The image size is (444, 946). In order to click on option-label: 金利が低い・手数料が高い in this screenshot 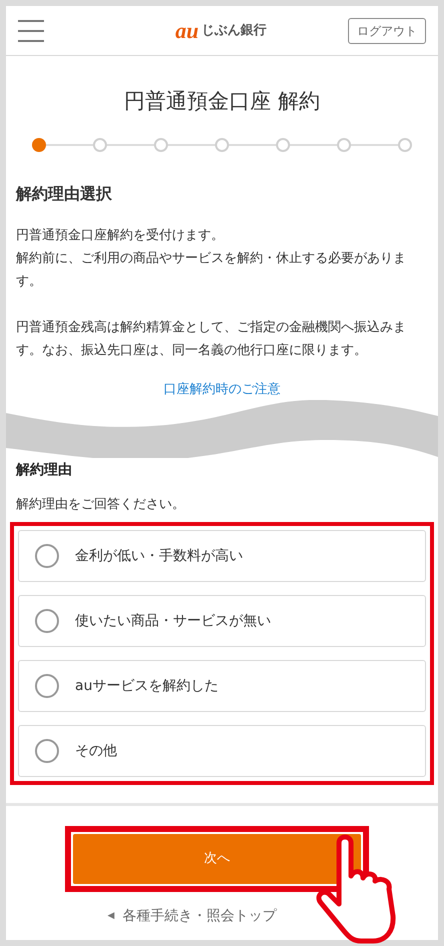, I will do `click(159, 556)`.